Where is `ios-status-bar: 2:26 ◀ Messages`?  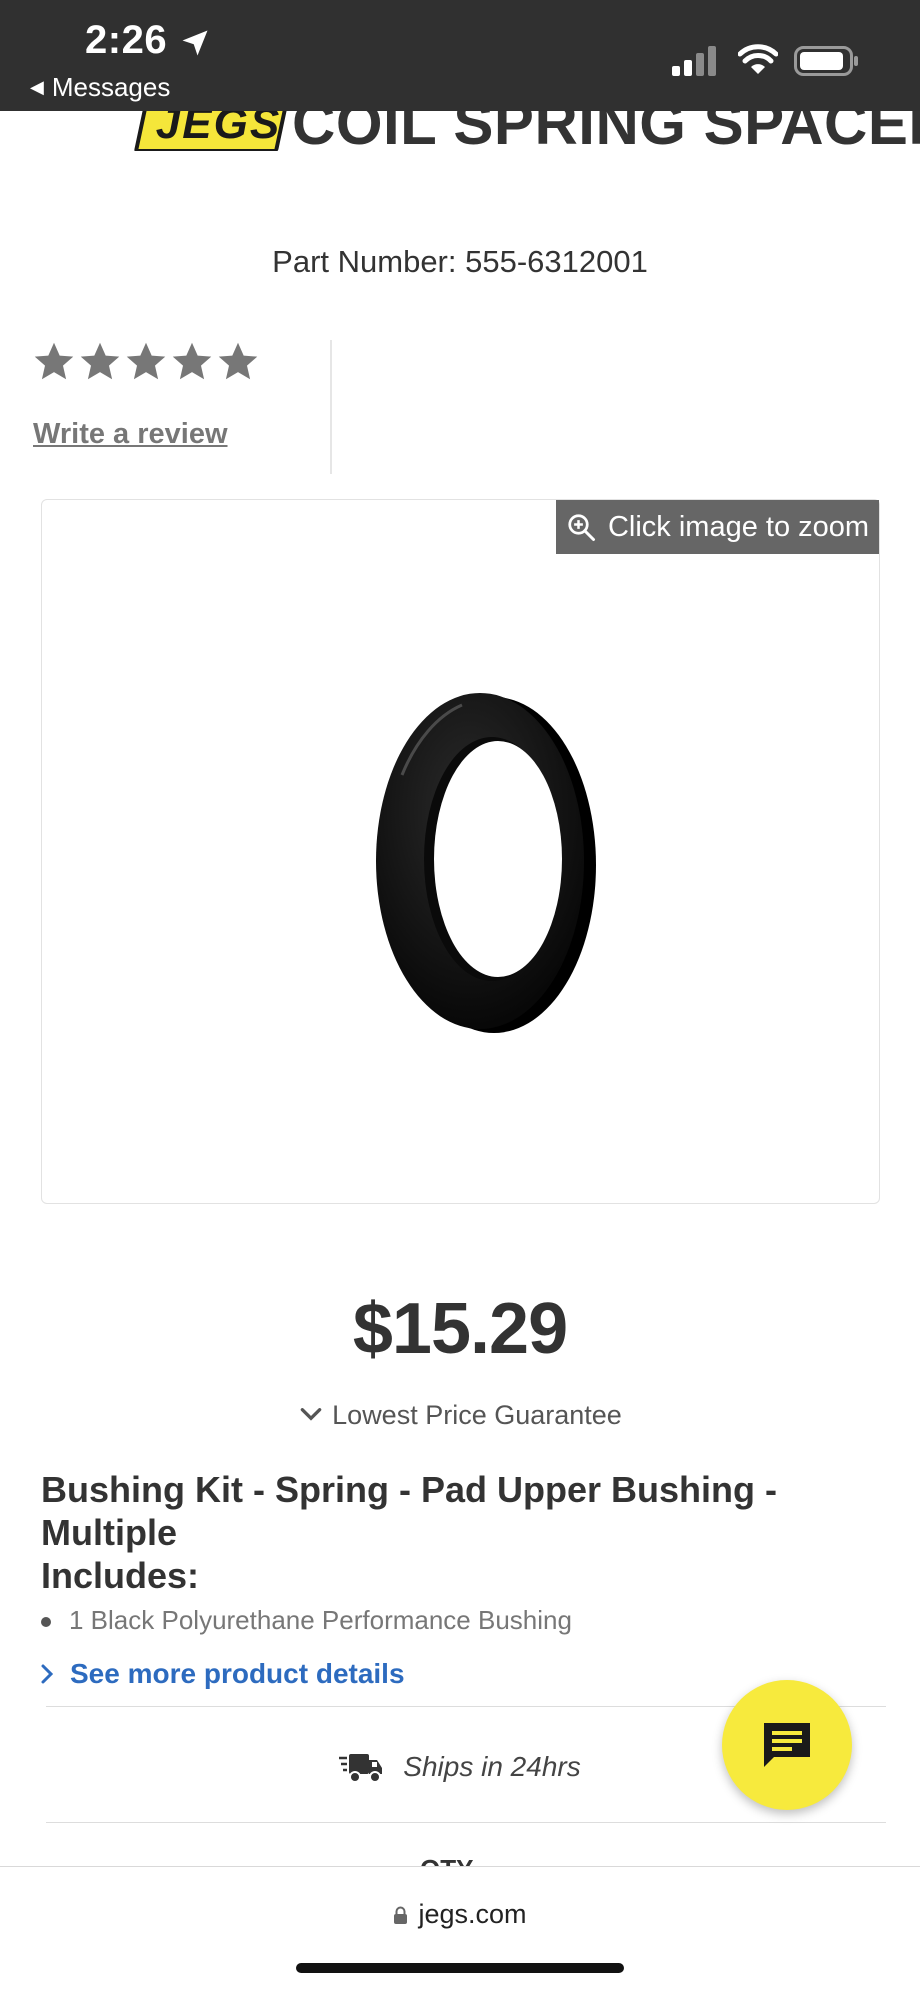 ios-status-bar: 2:26 ◀ Messages is located at coordinates (460, 55).